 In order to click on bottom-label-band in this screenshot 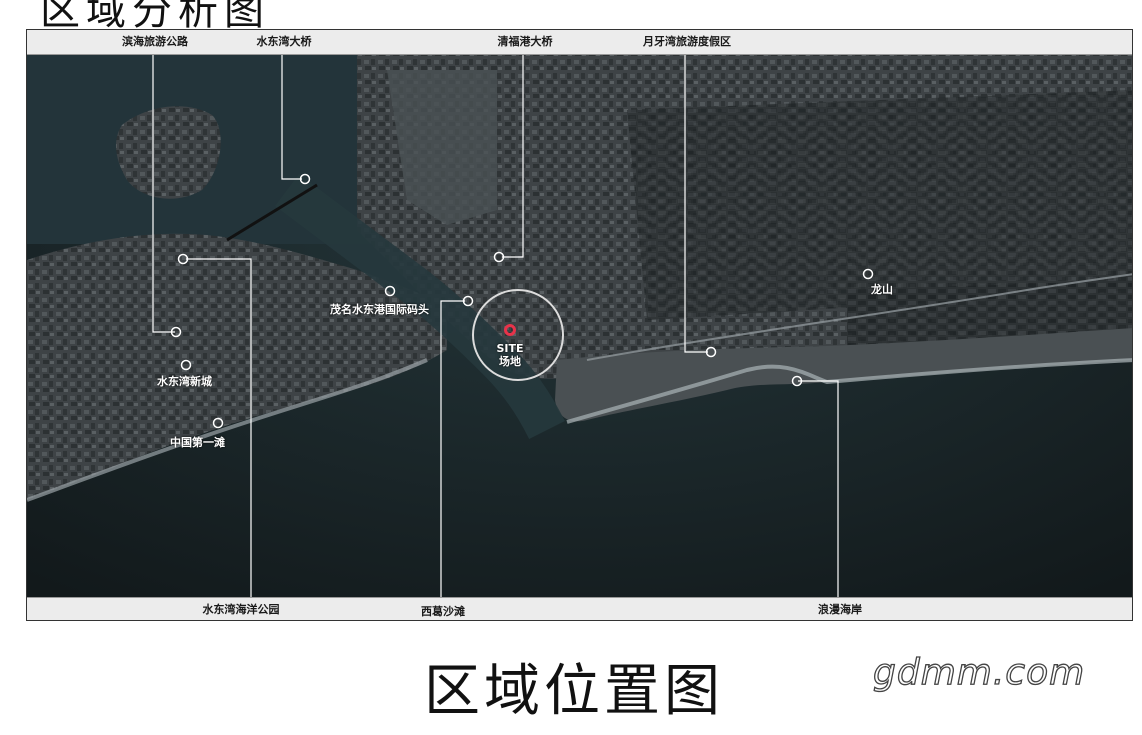, I will do `click(579, 608)`.